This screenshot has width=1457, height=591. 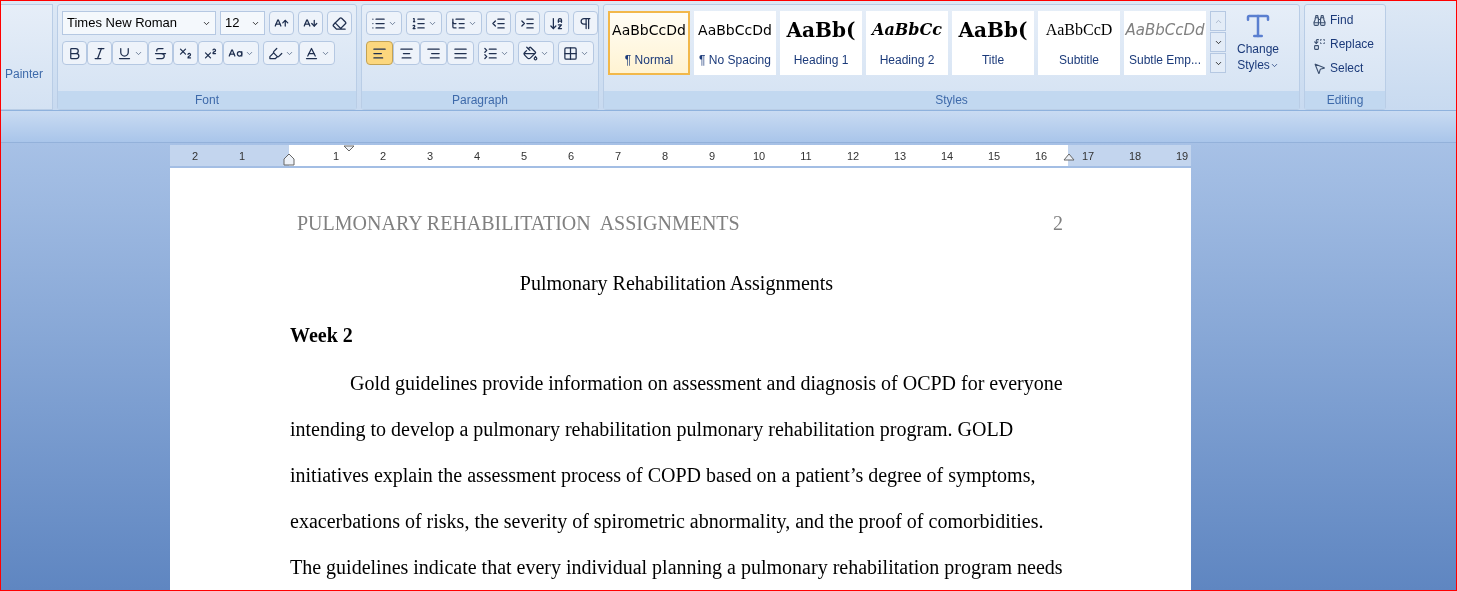 I want to click on replace-icon, so click(x=1319, y=44).